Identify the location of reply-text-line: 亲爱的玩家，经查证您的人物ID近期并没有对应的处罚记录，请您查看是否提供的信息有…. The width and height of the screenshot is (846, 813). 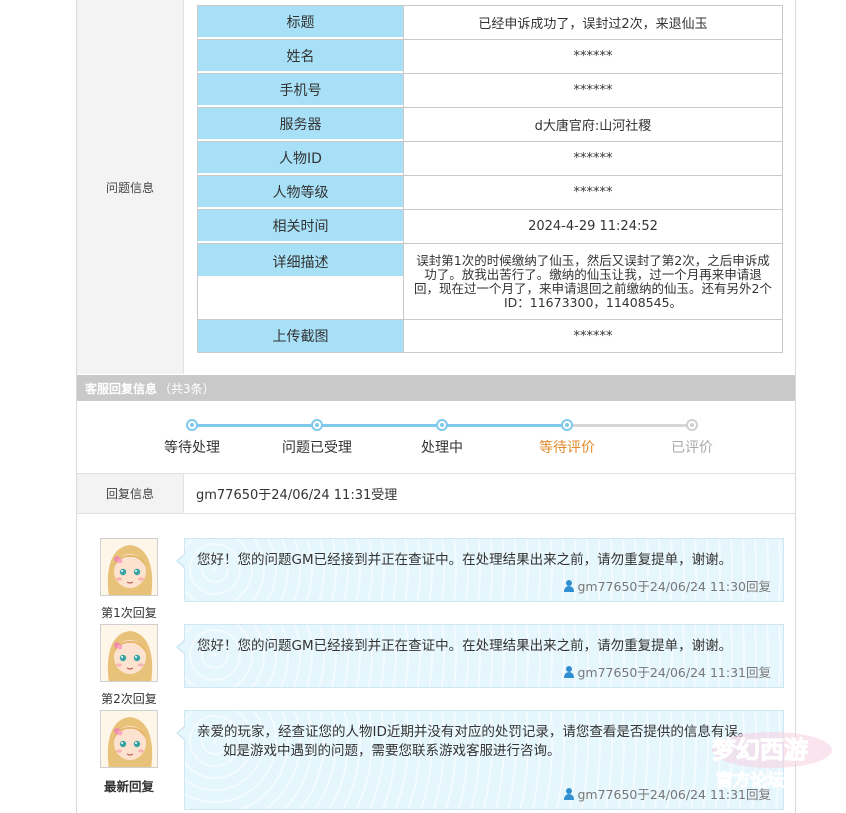
(474, 732).